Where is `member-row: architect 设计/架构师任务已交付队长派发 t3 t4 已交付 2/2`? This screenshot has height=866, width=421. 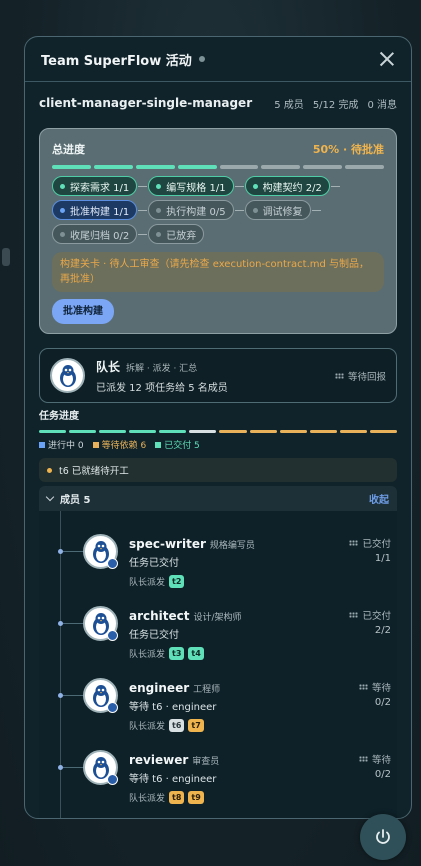 member-row: architect 设计/架构师任务已交付队长派发 t3 t4 已交付 2/2 is located at coordinates (218, 631).